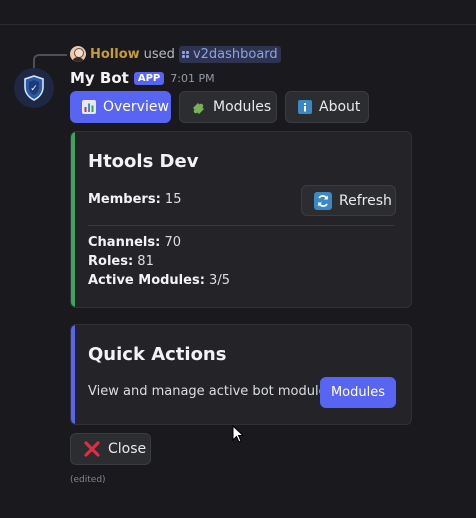 This screenshot has height=518, width=476. I want to click on roles-value: 81, so click(145, 261).